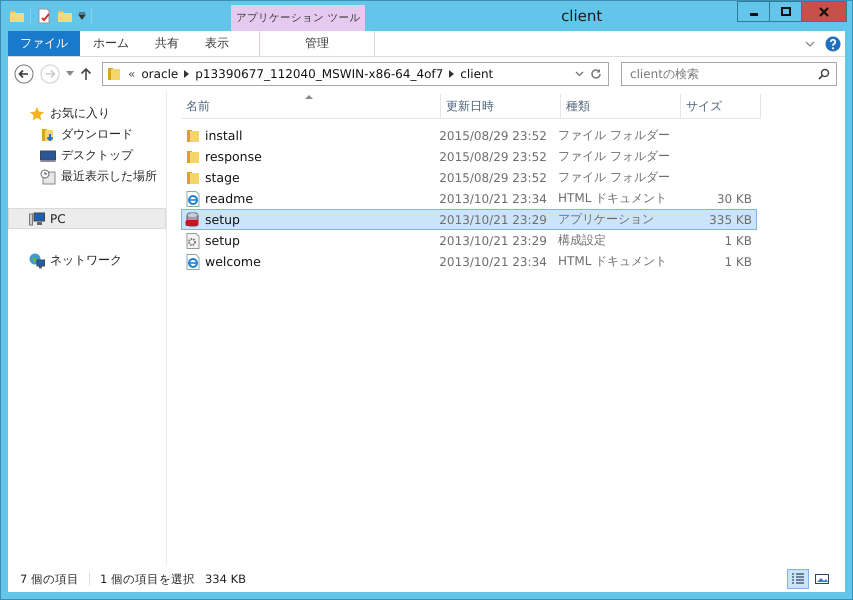  Describe the element at coordinates (87, 155) in the screenshot. I see `sidebar-item: デスクトップ` at that location.